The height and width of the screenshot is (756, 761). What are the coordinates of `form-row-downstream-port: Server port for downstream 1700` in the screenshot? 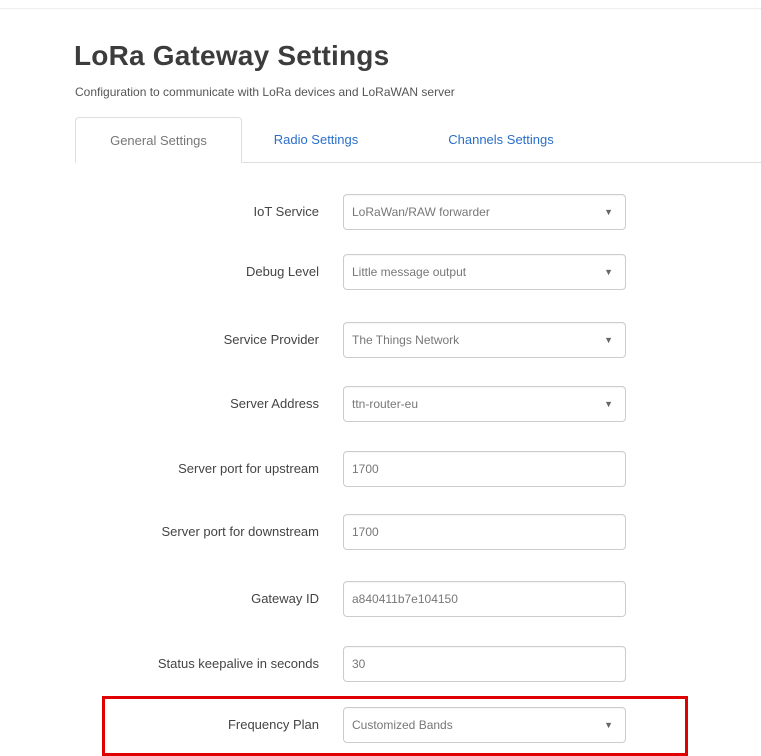 It's located at (380, 532).